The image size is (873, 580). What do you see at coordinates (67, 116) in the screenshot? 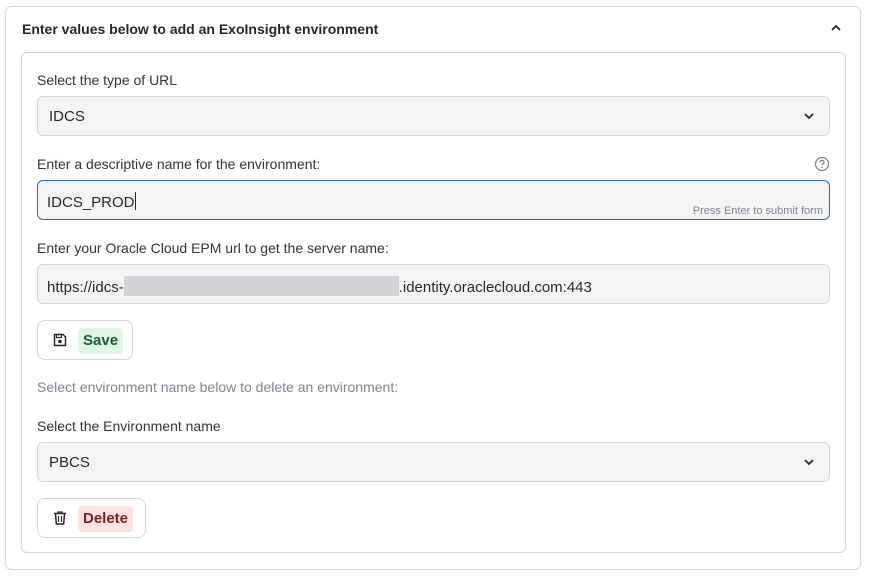
I see `url-type-value: IDCS` at bounding box center [67, 116].